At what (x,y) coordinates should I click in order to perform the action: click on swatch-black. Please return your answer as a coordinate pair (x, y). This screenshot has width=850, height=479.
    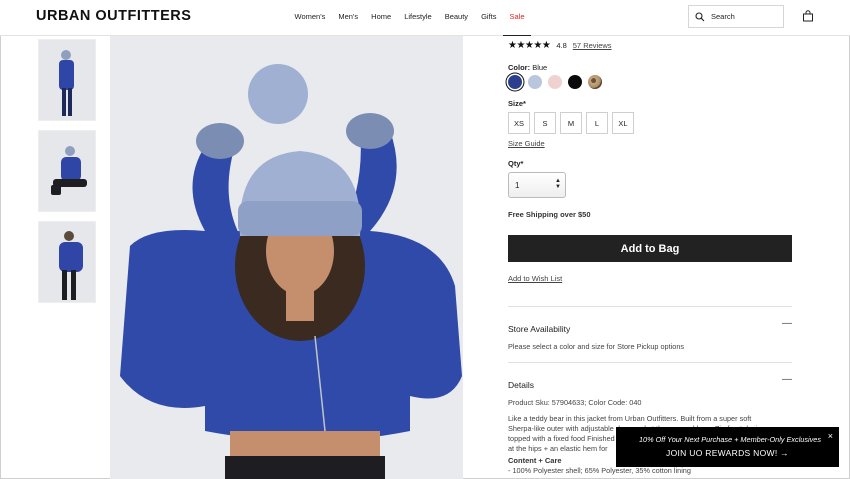
    Looking at the image, I should click on (575, 82).